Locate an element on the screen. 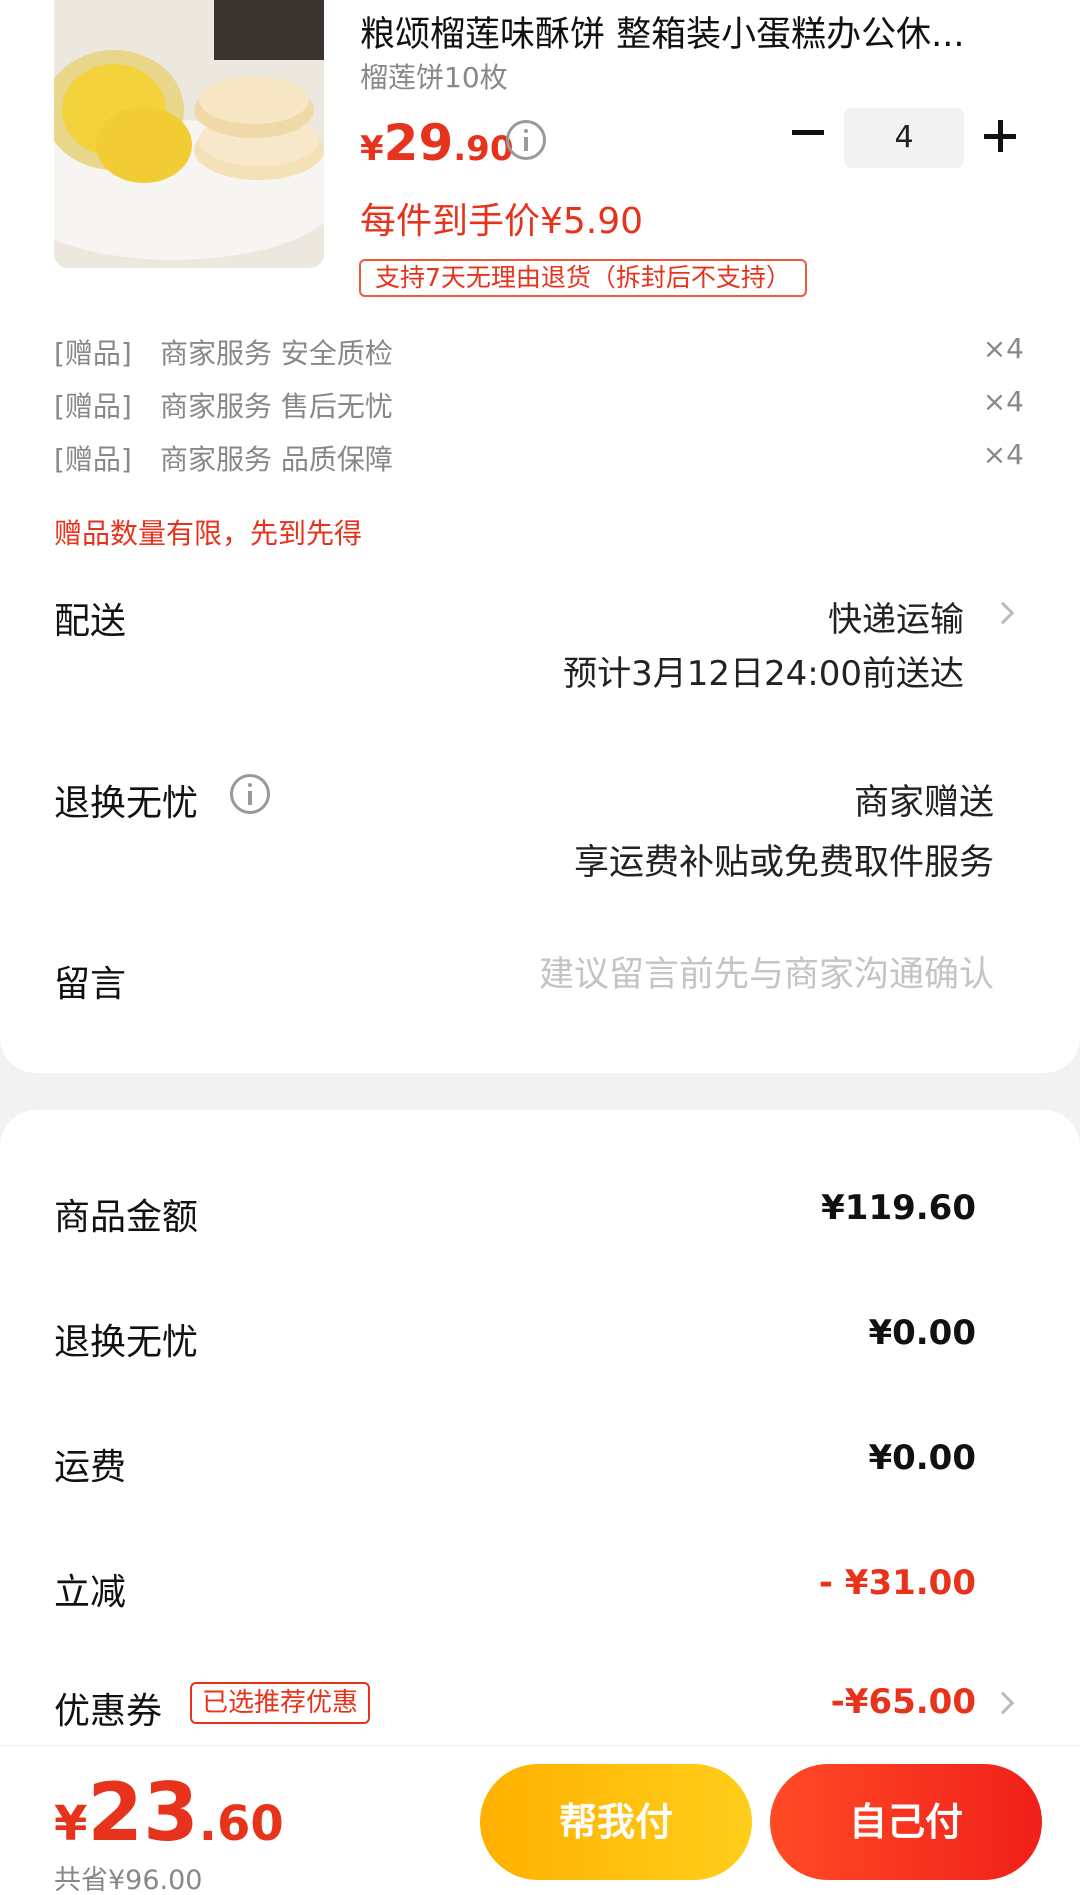  price-currency: ¥ is located at coordinates (372, 149).